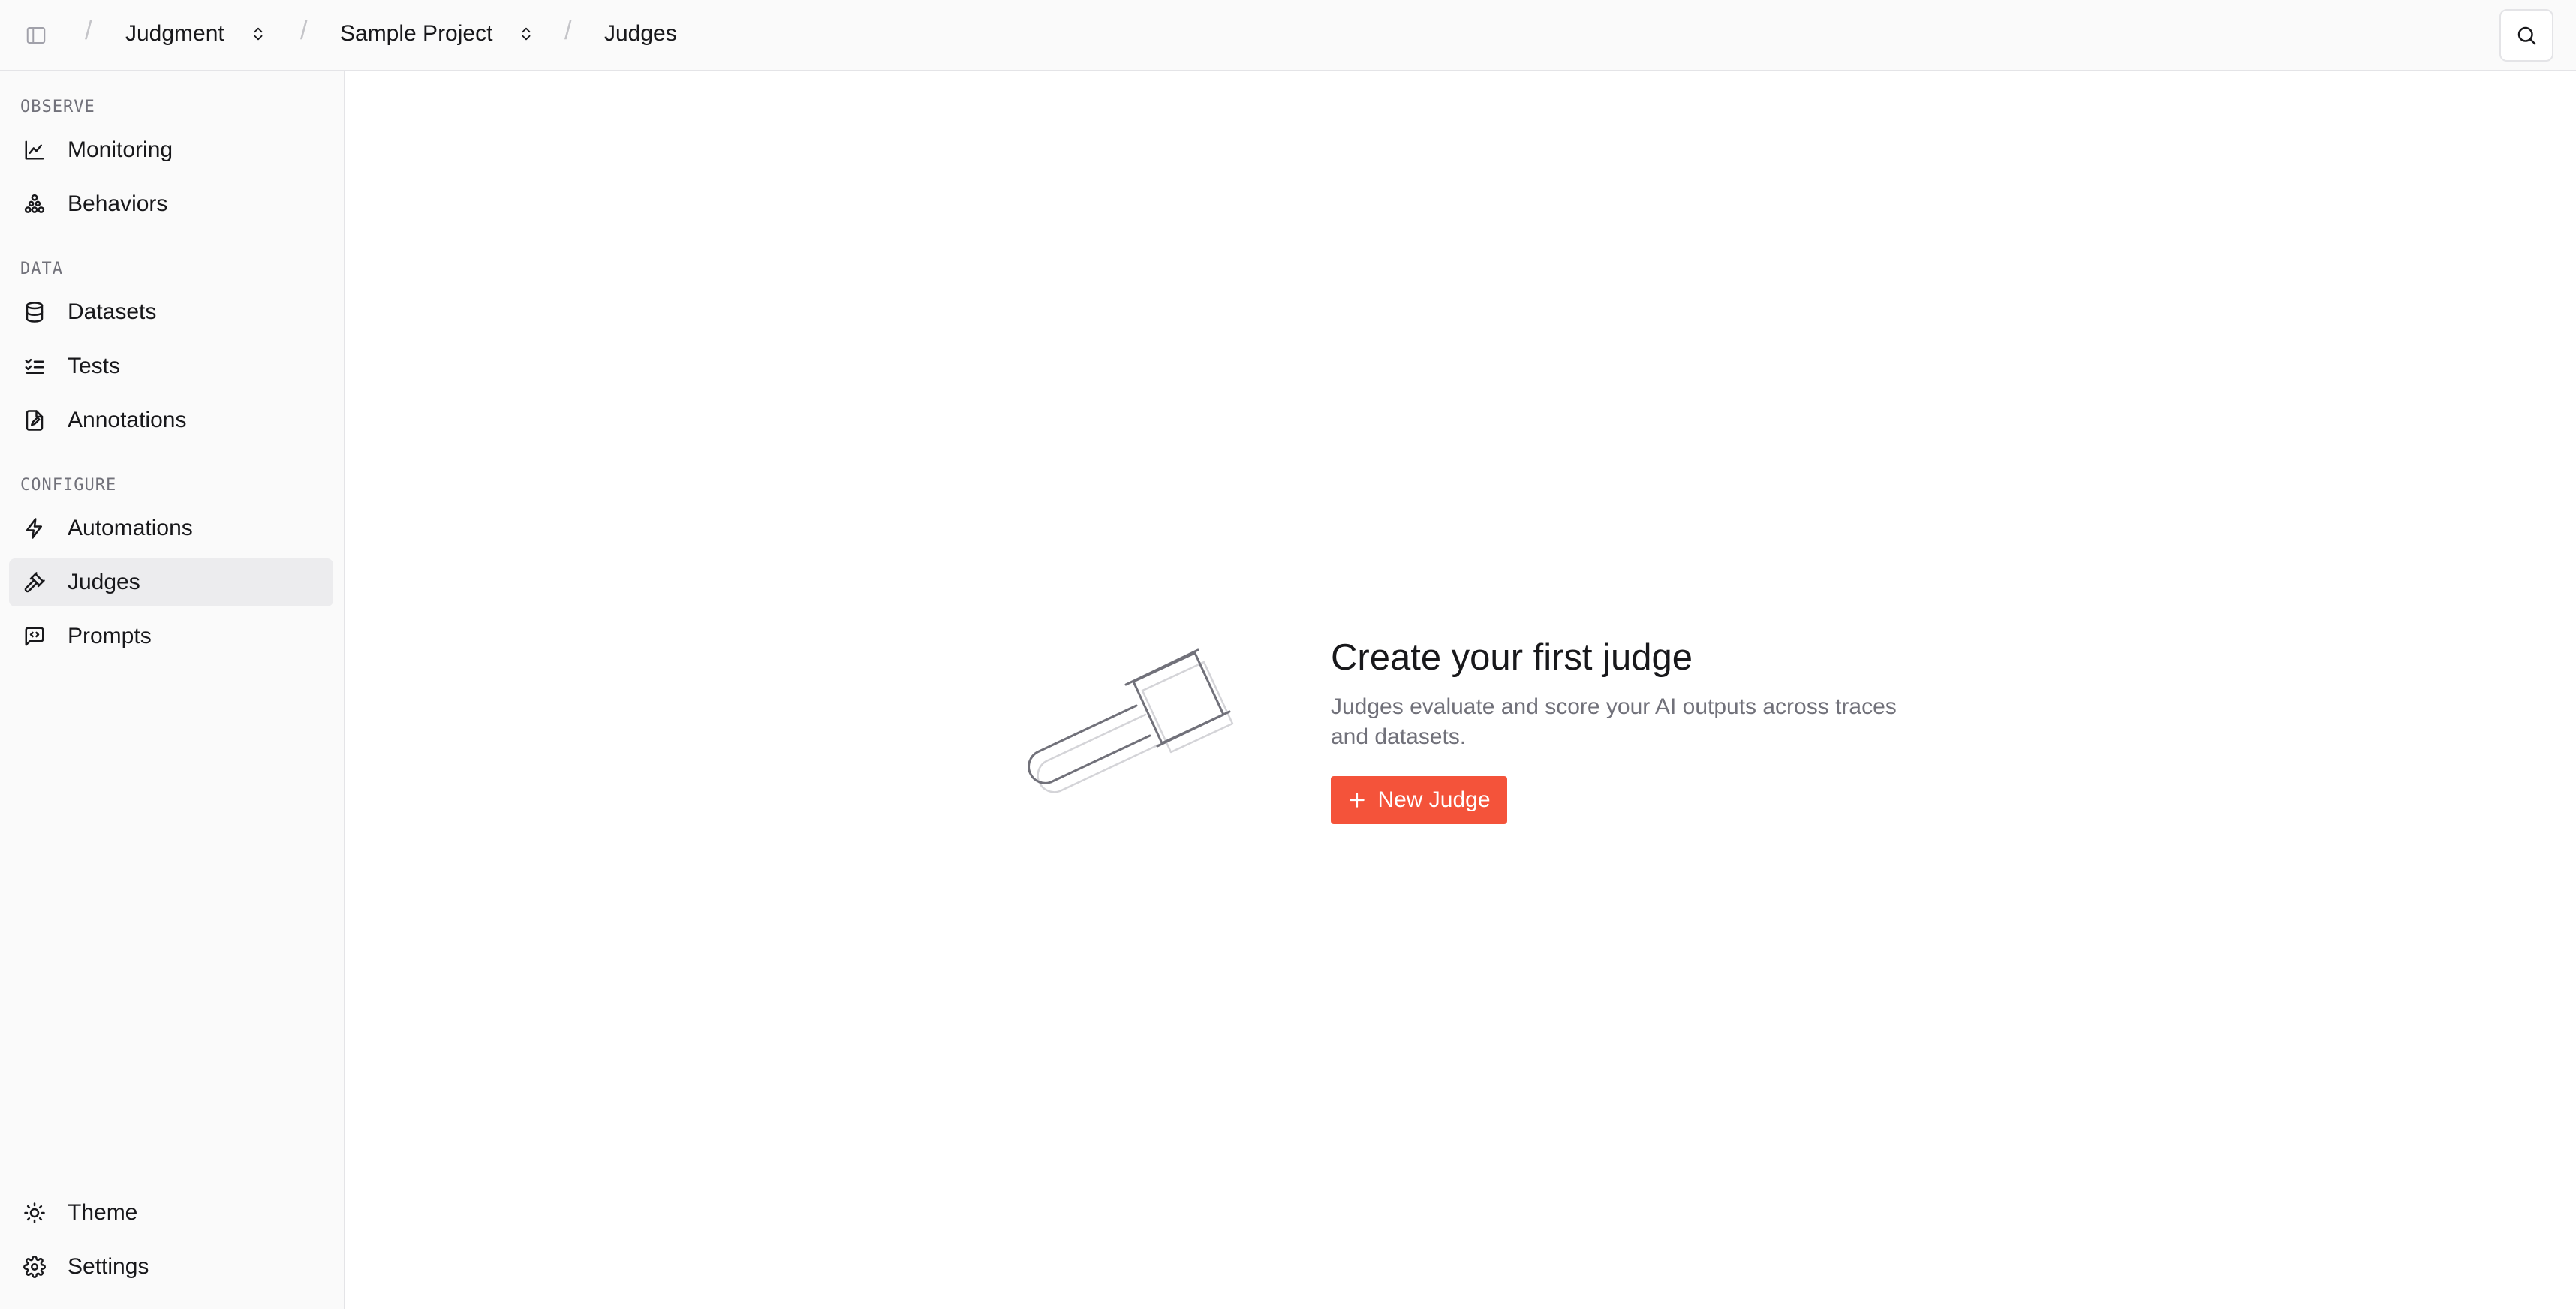 Image resolution: width=2576 pixels, height=1309 pixels. I want to click on project-switcher: Sample Project, so click(437, 34).